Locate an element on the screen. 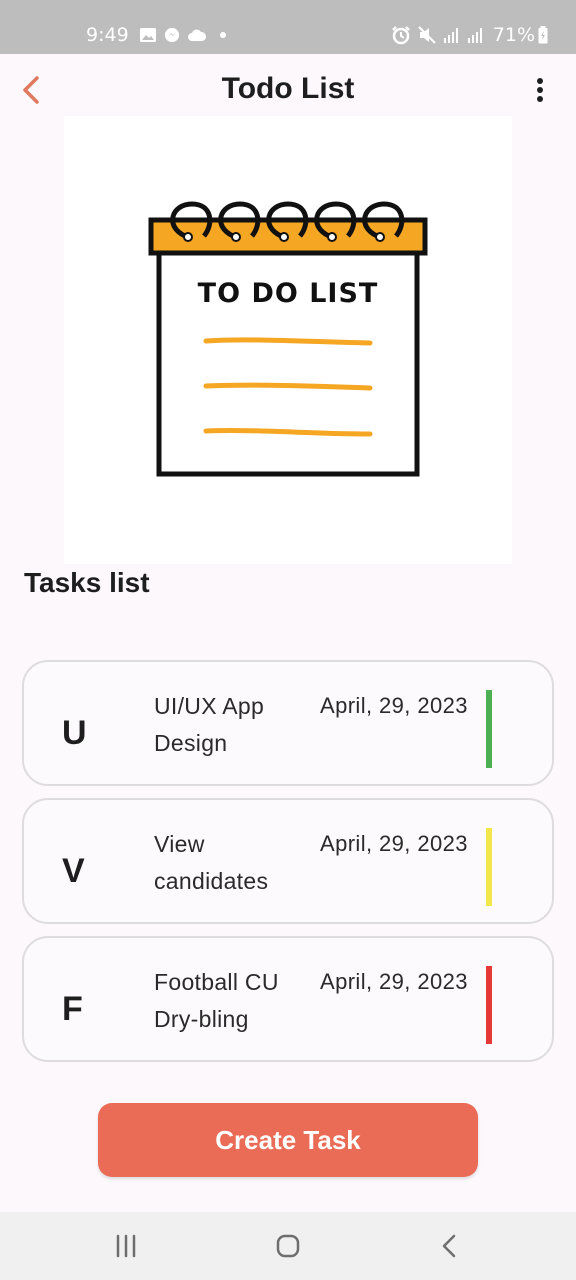 This screenshot has height=1280, width=576. notepad-illustration: TO DO LIST is located at coordinates (288, 339).